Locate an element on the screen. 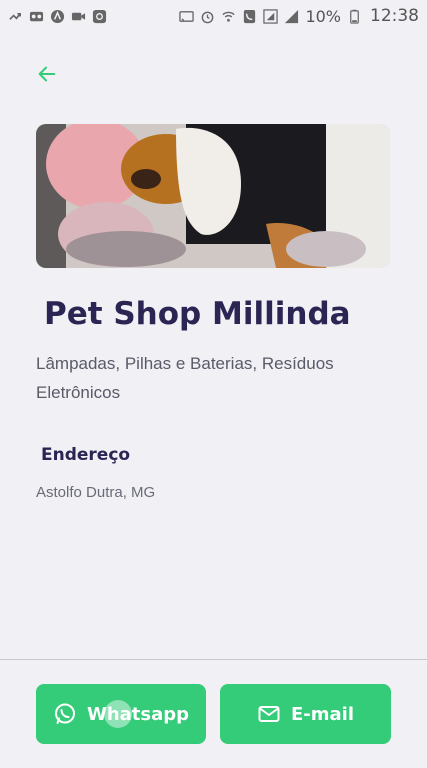 This screenshot has width=427, height=768. whatsapp-label: Whatsapp is located at coordinates (138, 714).